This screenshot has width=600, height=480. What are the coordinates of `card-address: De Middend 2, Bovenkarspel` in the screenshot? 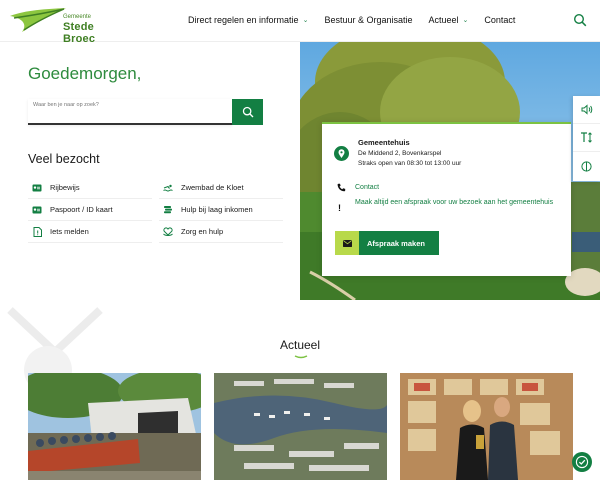 It's located at (400, 153).